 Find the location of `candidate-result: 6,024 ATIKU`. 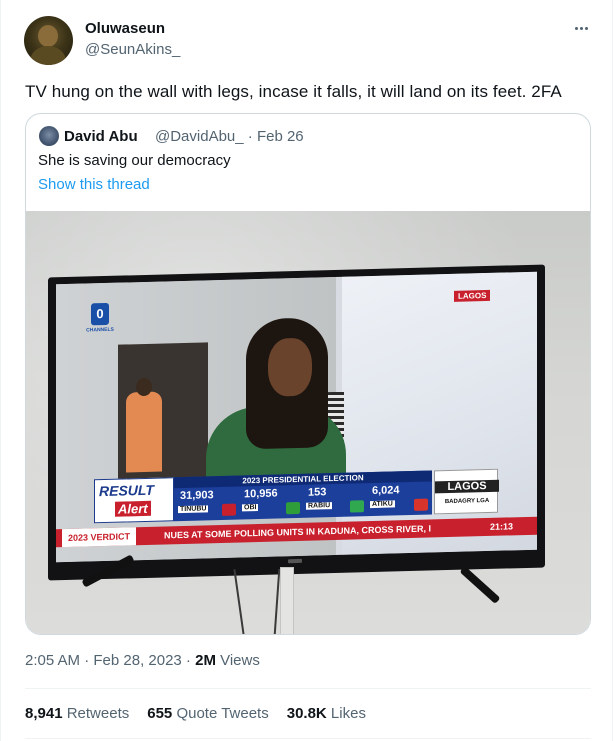

candidate-result: 6,024 ATIKU is located at coordinates (399, 499).